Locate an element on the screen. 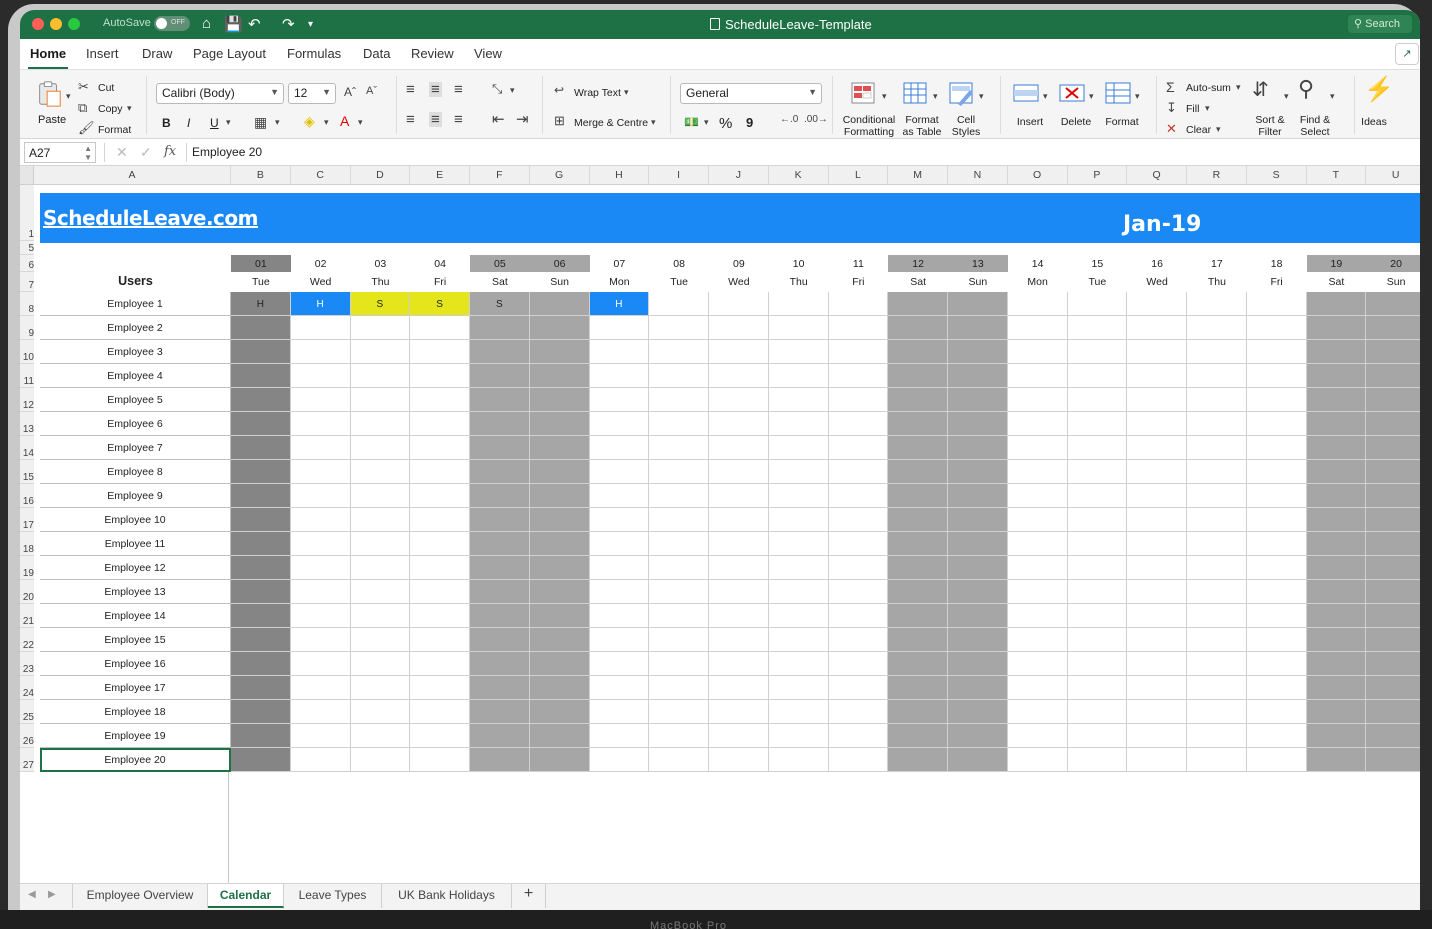  leave-entry-cell: H is located at coordinates (261, 304).